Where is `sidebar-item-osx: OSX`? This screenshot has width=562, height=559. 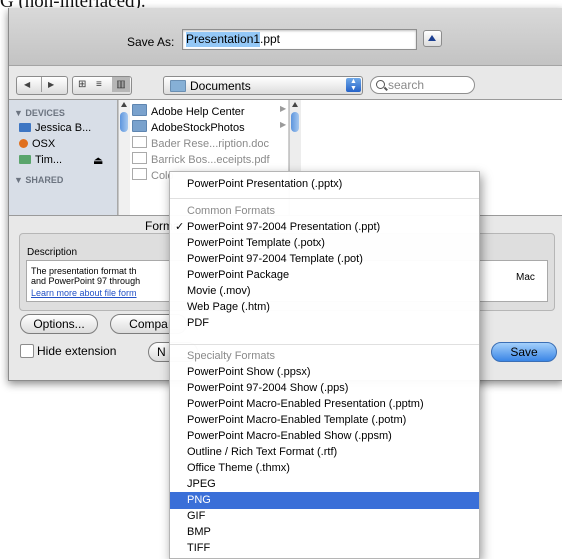 sidebar-item-osx: OSX is located at coordinates (37, 144).